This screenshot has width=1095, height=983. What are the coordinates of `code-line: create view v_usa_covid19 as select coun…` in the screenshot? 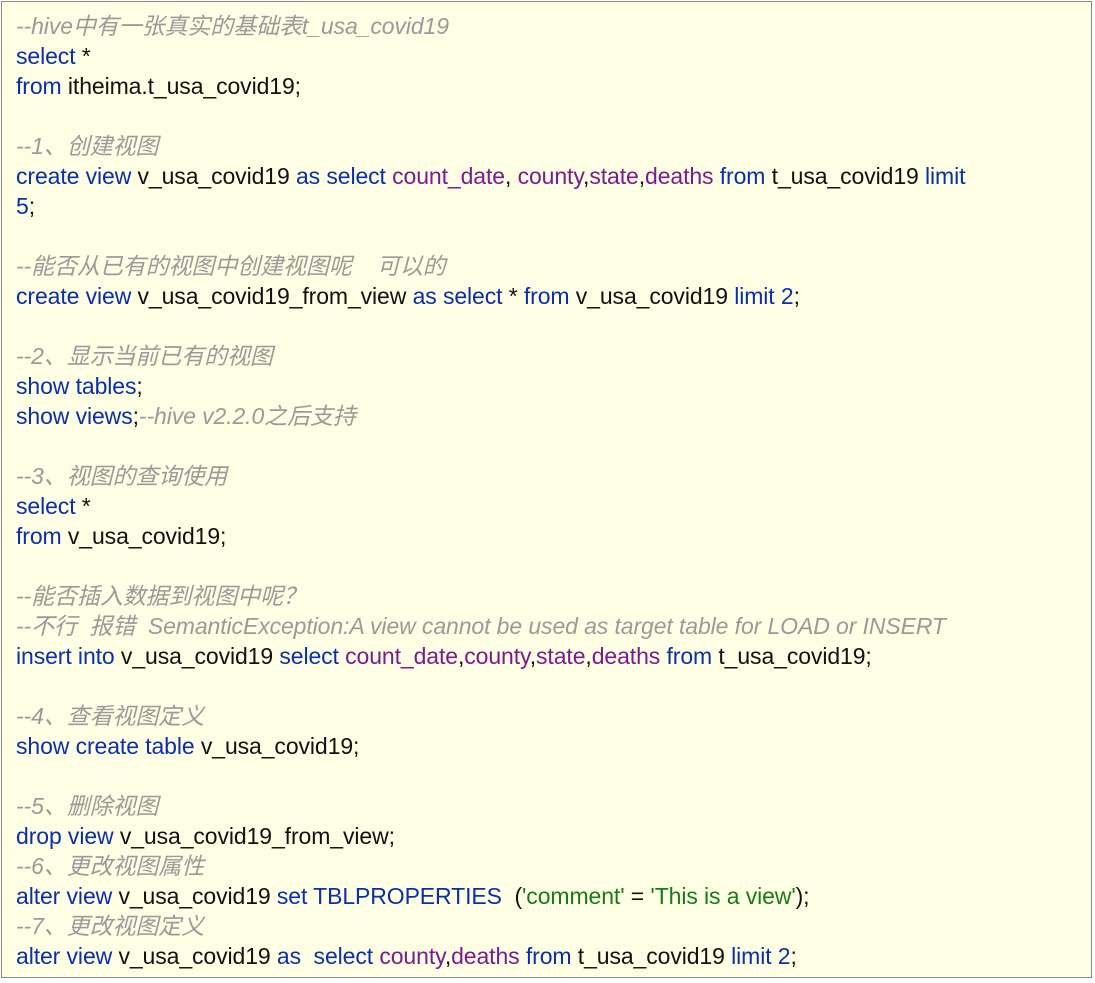 It's located at (490, 176).